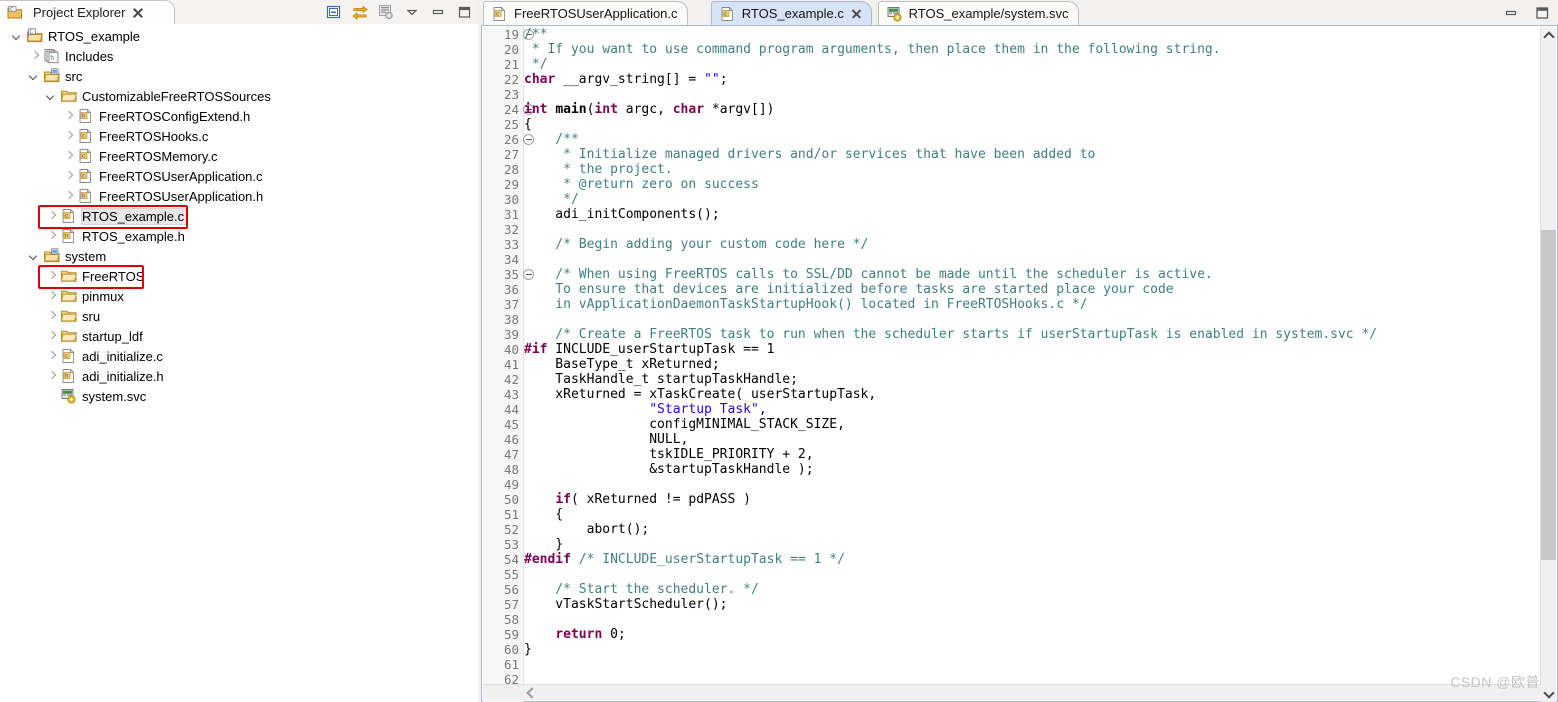 The height and width of the screenshot is (702, 1558). What do you see at coordinates (412, 12) in the screenshot?
I see `view-menu-icon` at bounding box center [412, 12].